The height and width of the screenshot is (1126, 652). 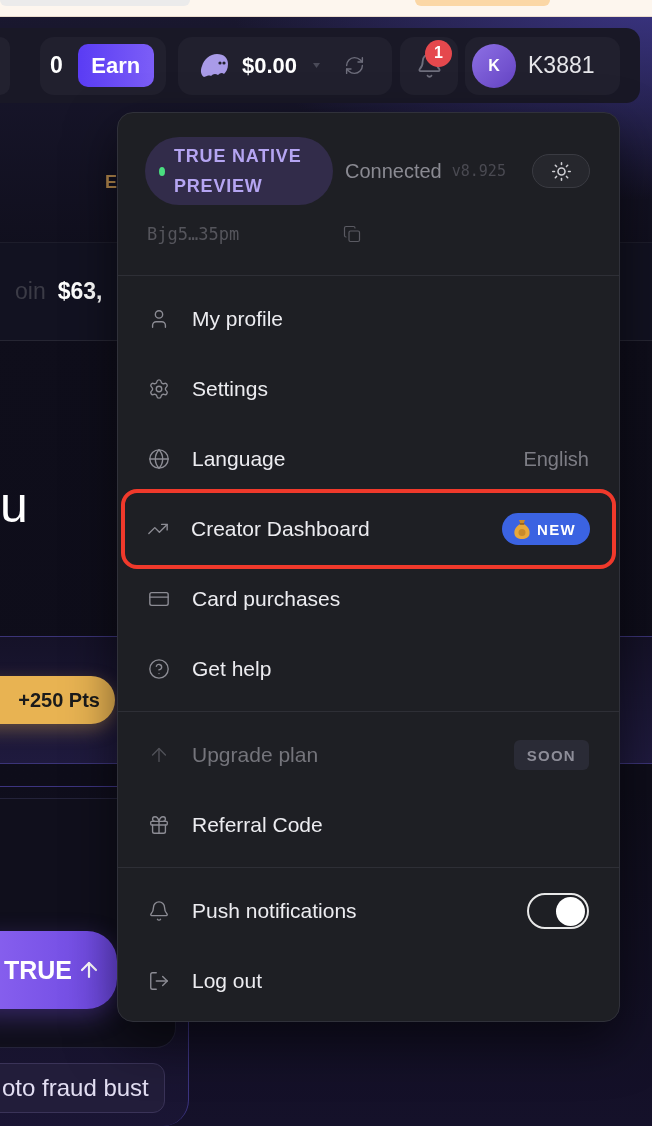 What do you see at coordinates (58, 970) in the screenshot?
I see `action-button: TRUE` at bounding box center [58, 970].